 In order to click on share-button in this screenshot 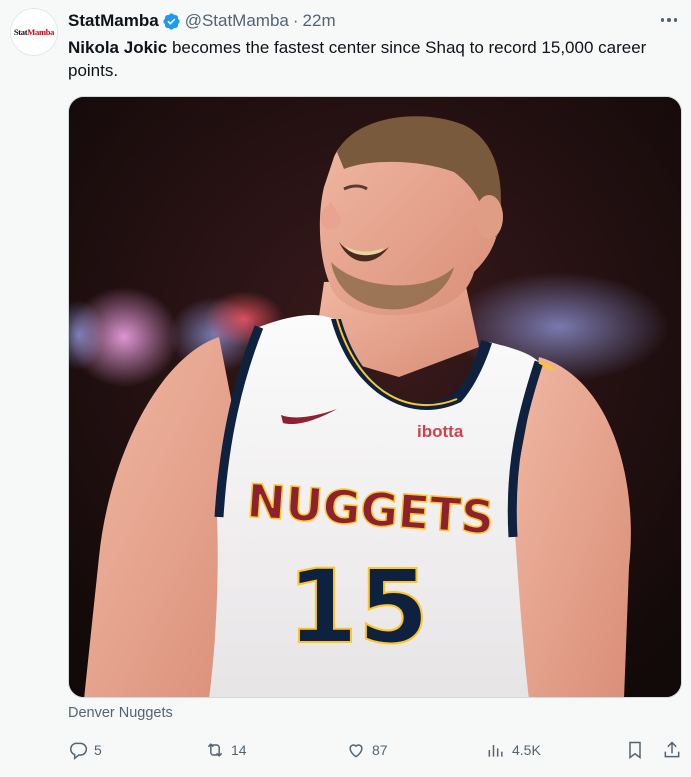, I will do `click(672, 750)`.